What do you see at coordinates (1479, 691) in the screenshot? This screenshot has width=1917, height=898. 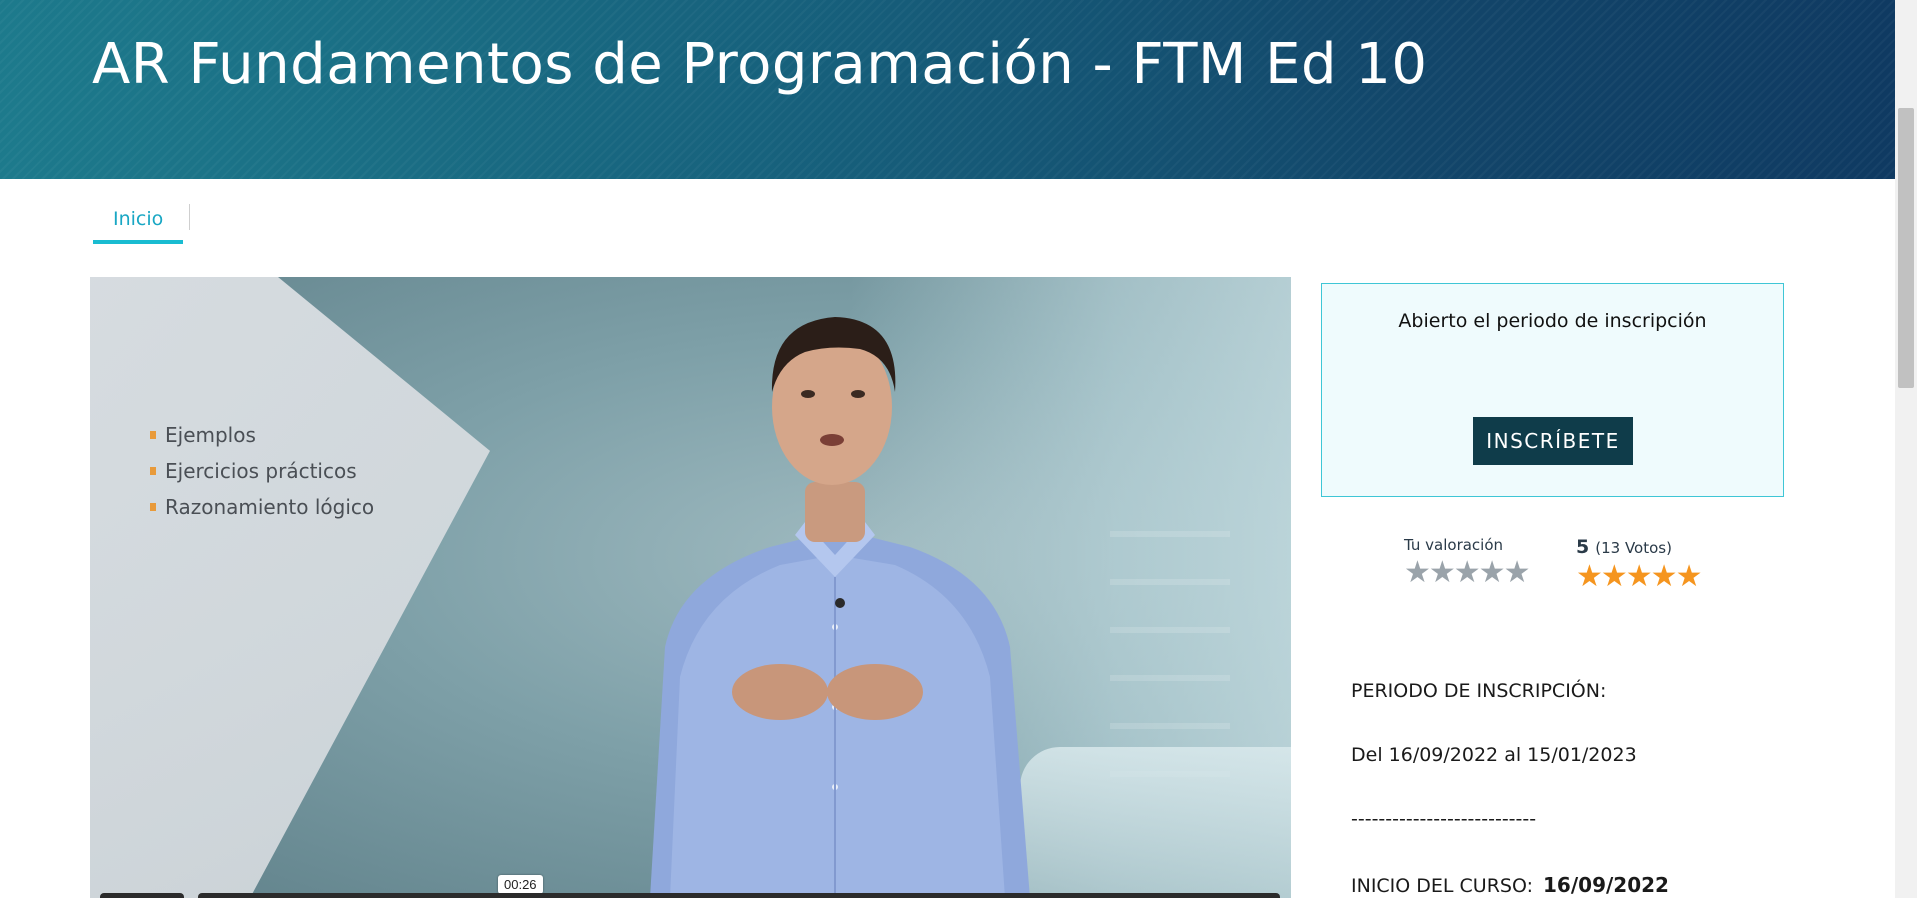 I see `enrollment-period-label: PERIODO DE INSCRIPCIÓN:` at bounding box center [1479, 691].